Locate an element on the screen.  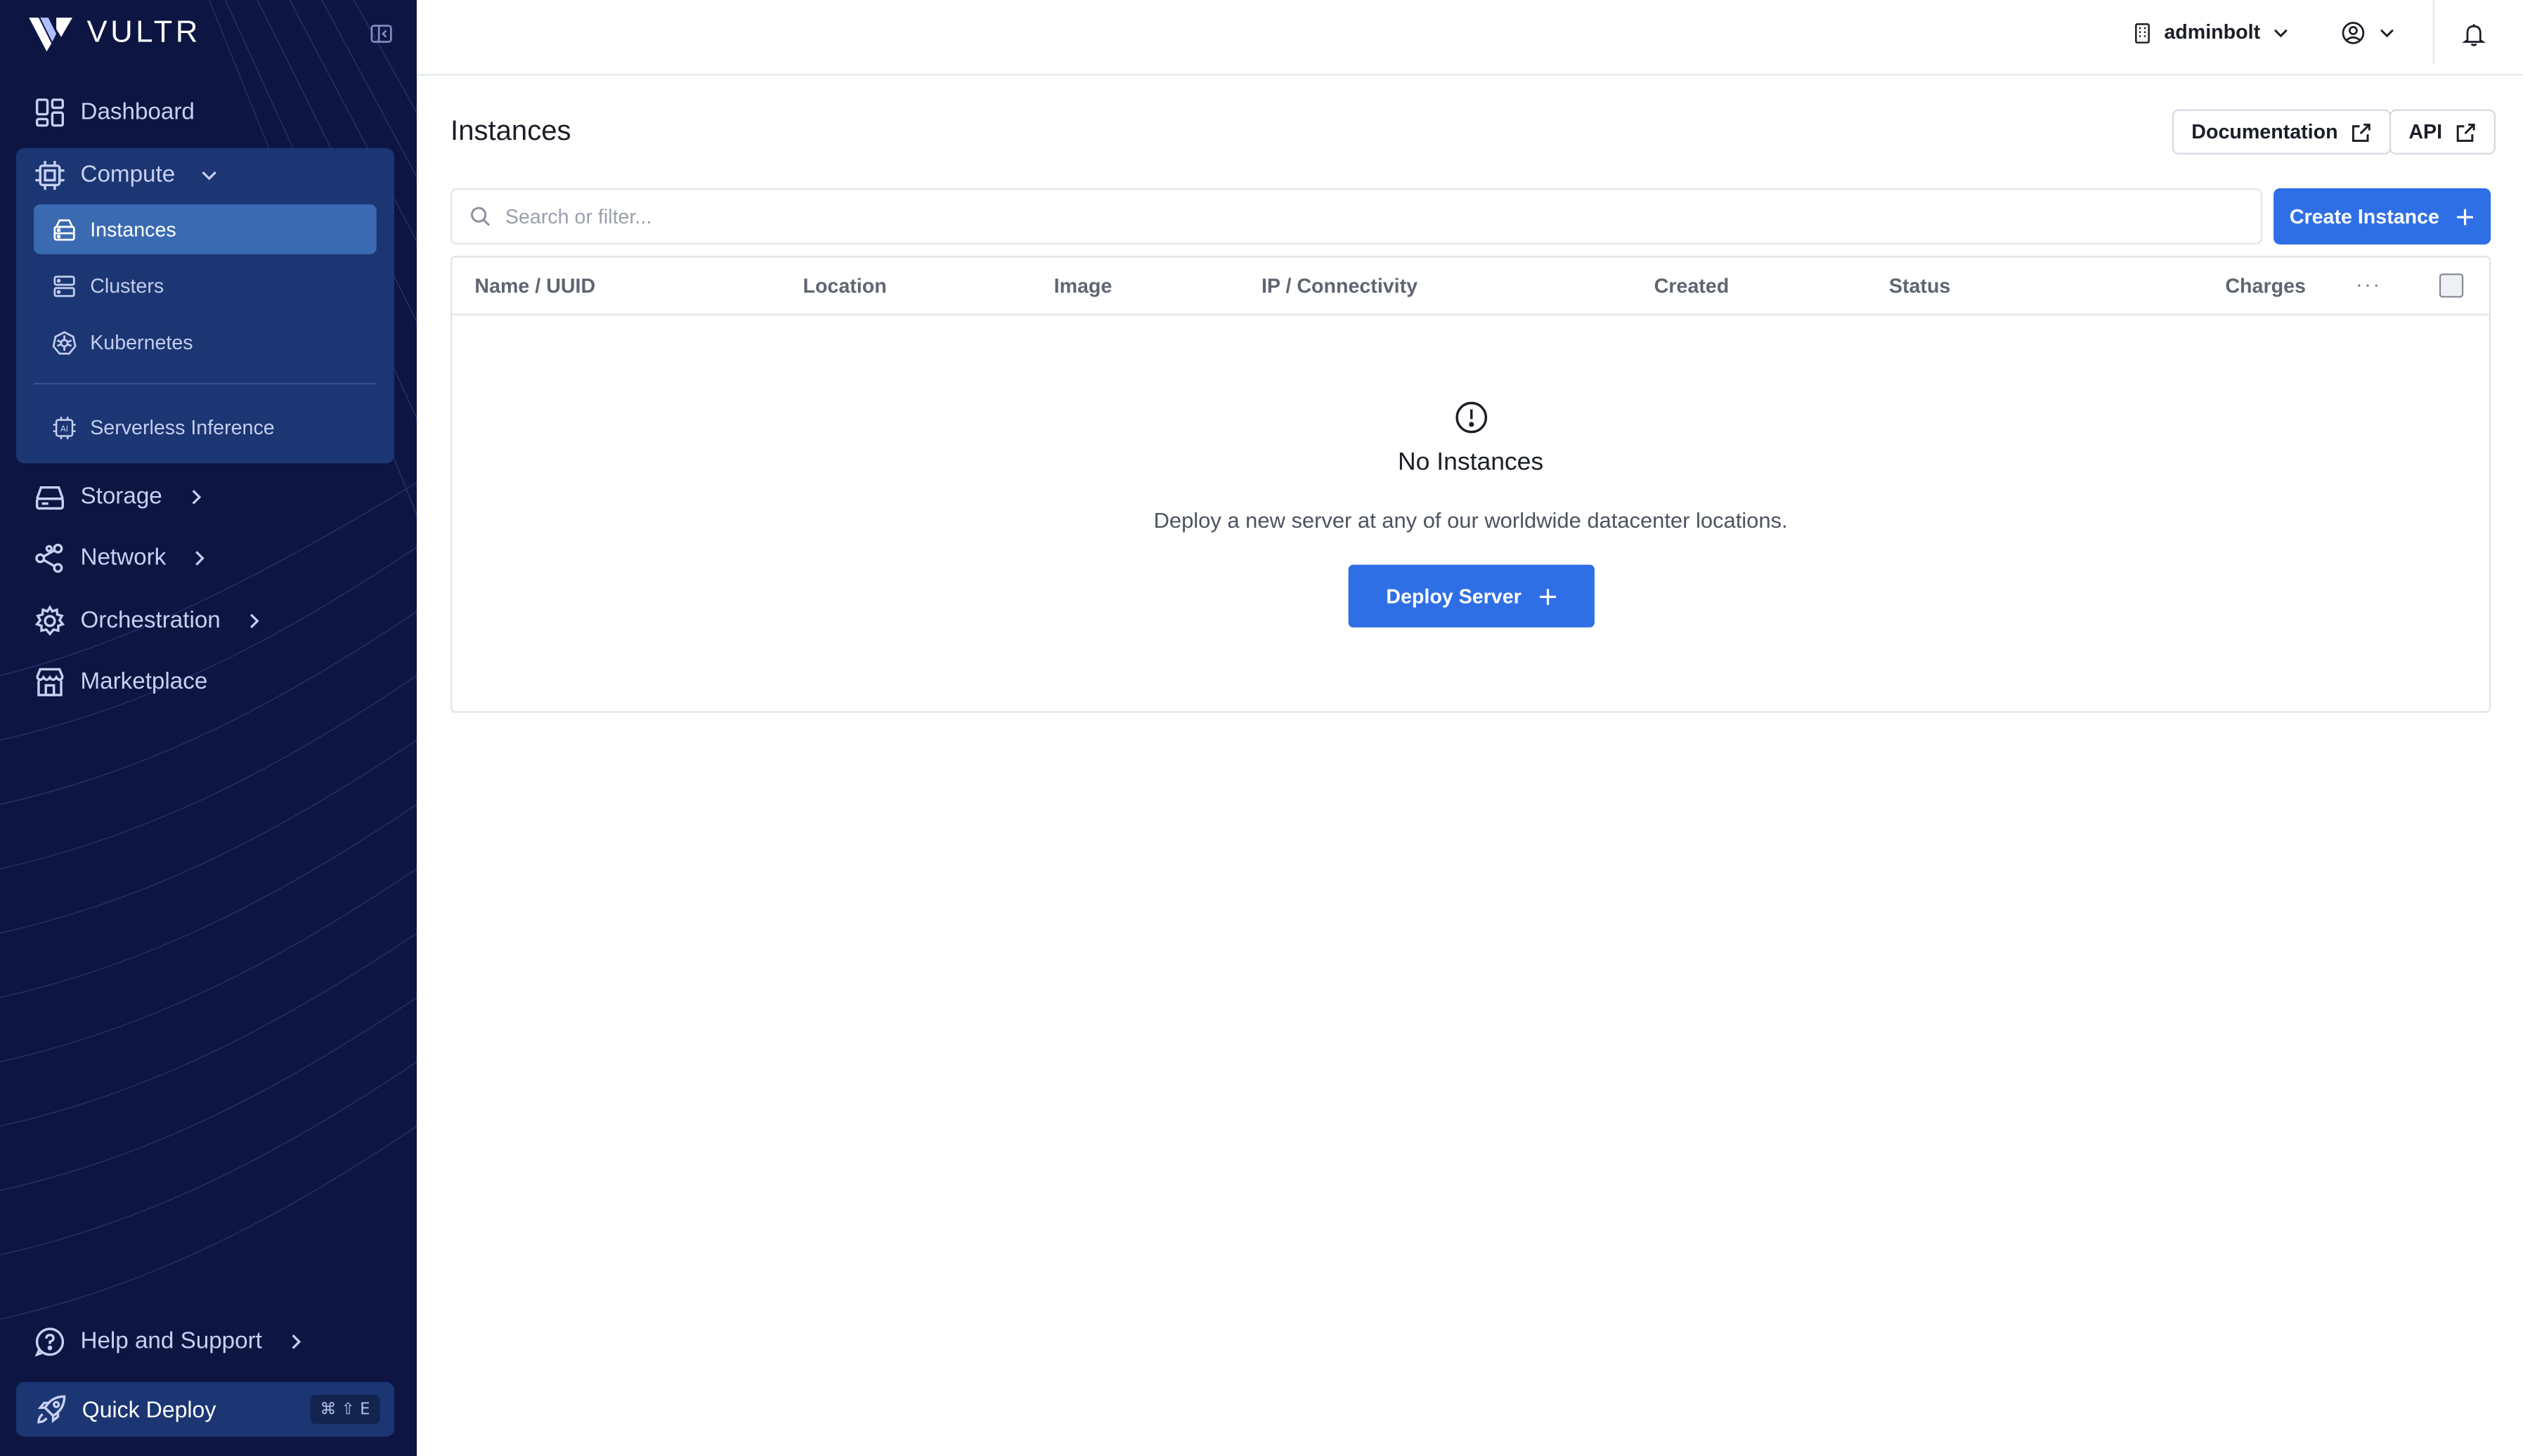
sidebar-item-storage: Storage is located at coordinates (120, 498).